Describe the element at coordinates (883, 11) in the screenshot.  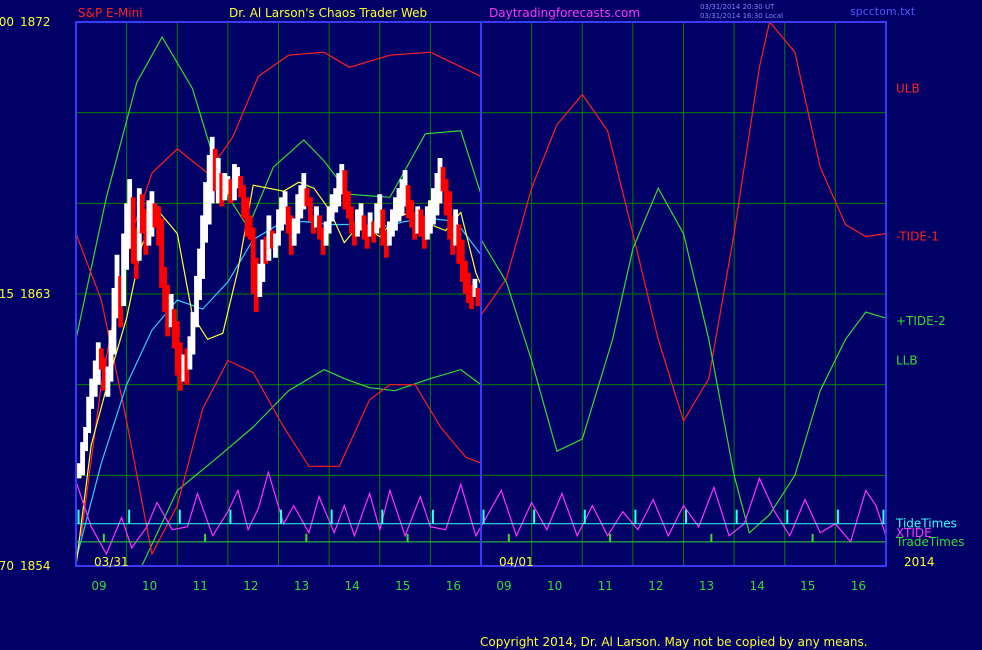
I see `data-filename: spcctom.txt` at that location.